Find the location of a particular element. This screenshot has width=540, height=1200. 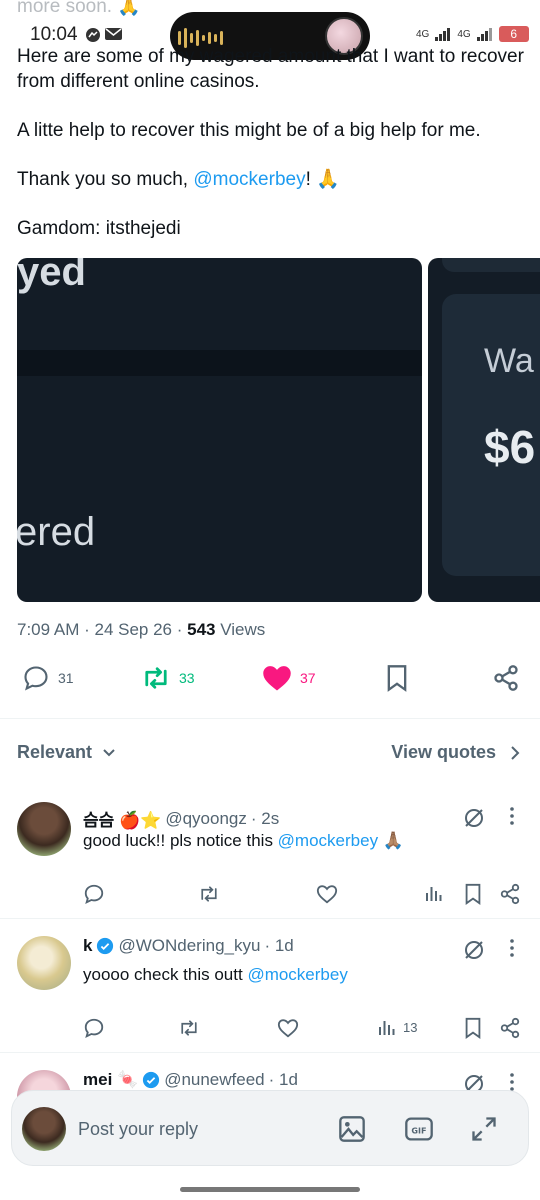

mail-icon is located at coordinates (113, 34).